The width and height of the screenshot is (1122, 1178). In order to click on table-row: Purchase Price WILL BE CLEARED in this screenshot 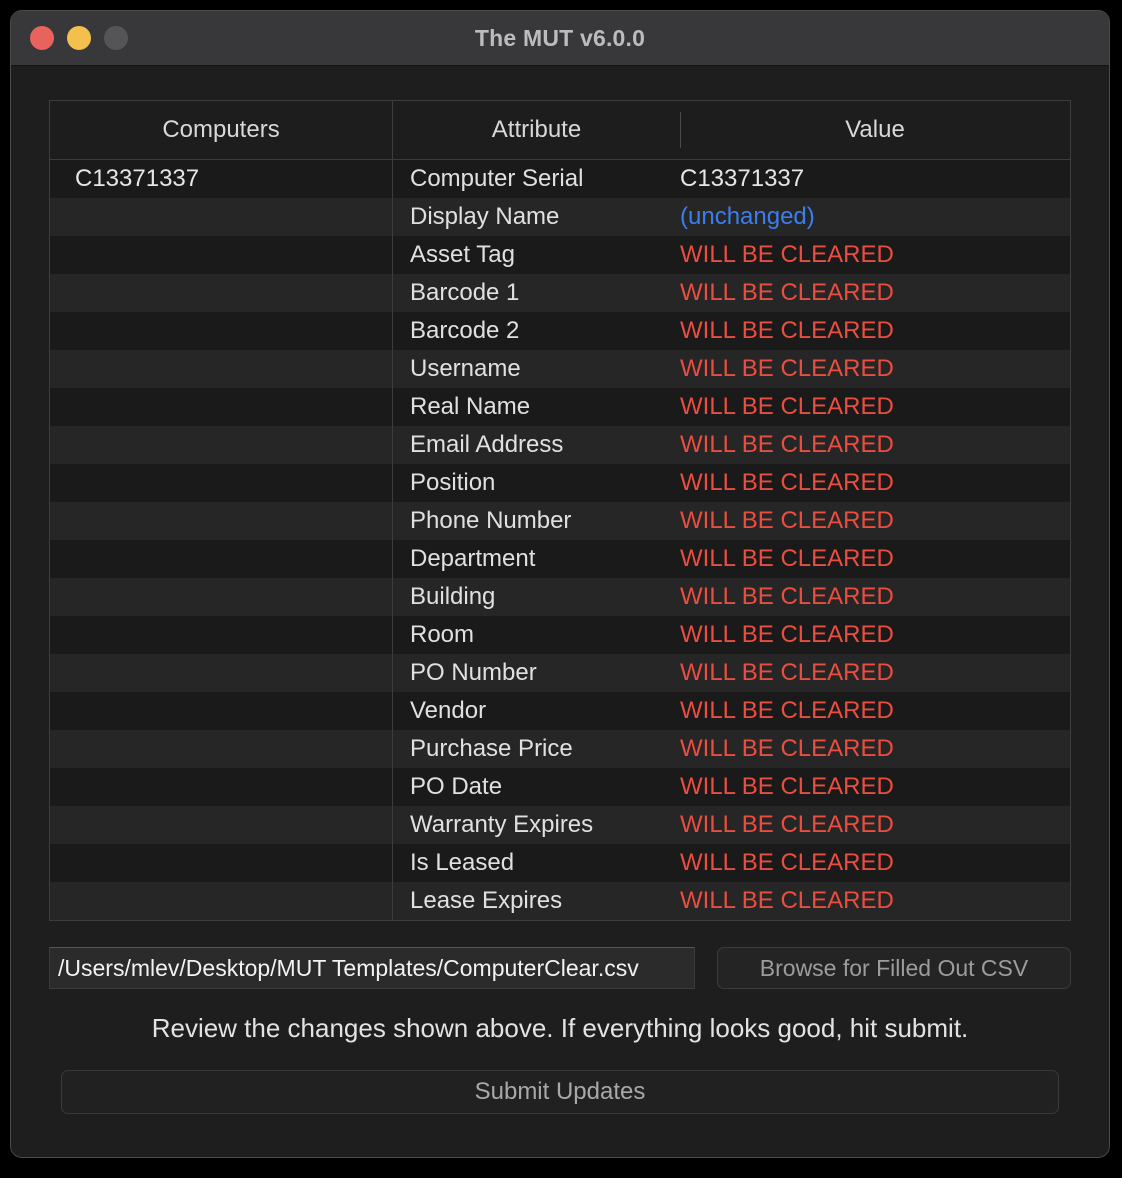, I will do `click(560, 749)`.